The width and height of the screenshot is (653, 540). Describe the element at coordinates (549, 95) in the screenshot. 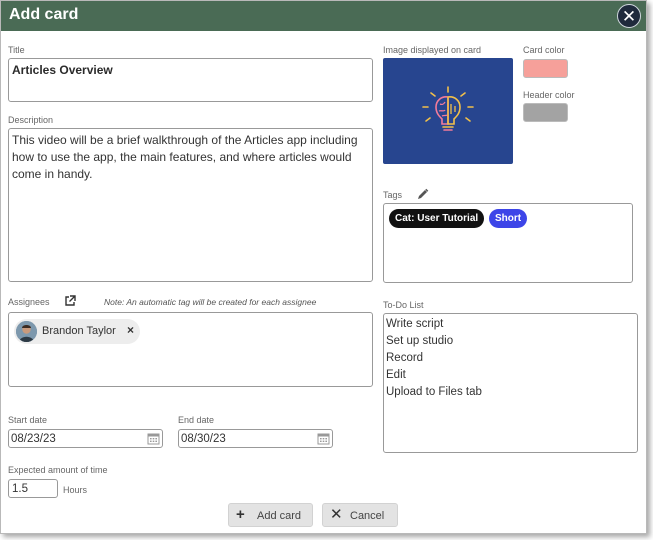

I see `header-color-label: Header color` at that location.